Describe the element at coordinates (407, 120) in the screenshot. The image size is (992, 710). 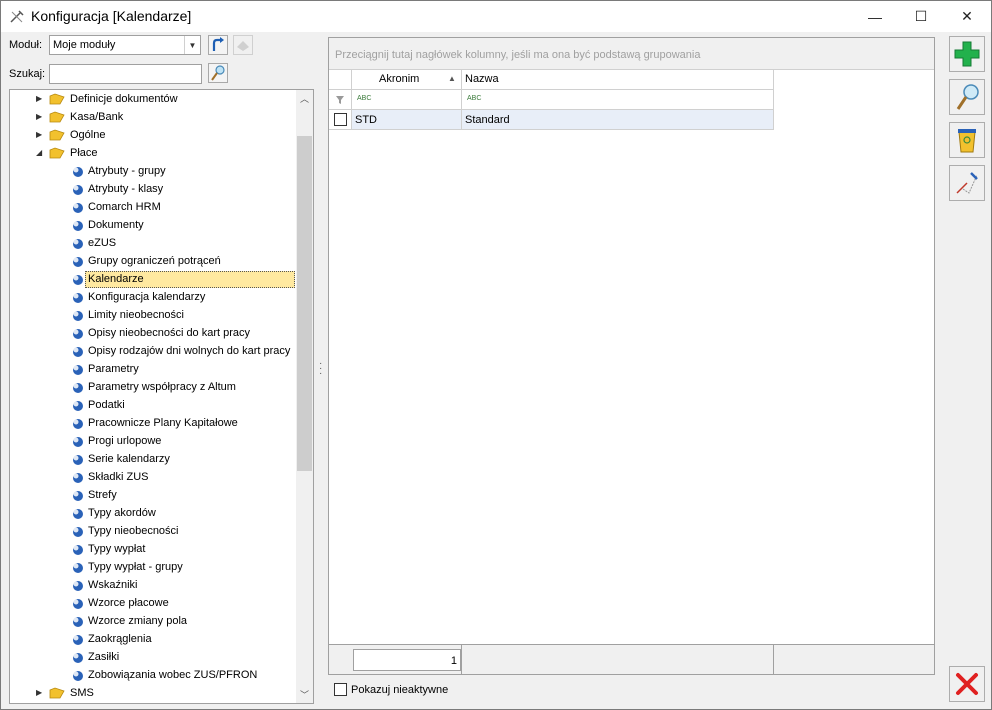
I see `table-cell-akronim: STD` at that location.